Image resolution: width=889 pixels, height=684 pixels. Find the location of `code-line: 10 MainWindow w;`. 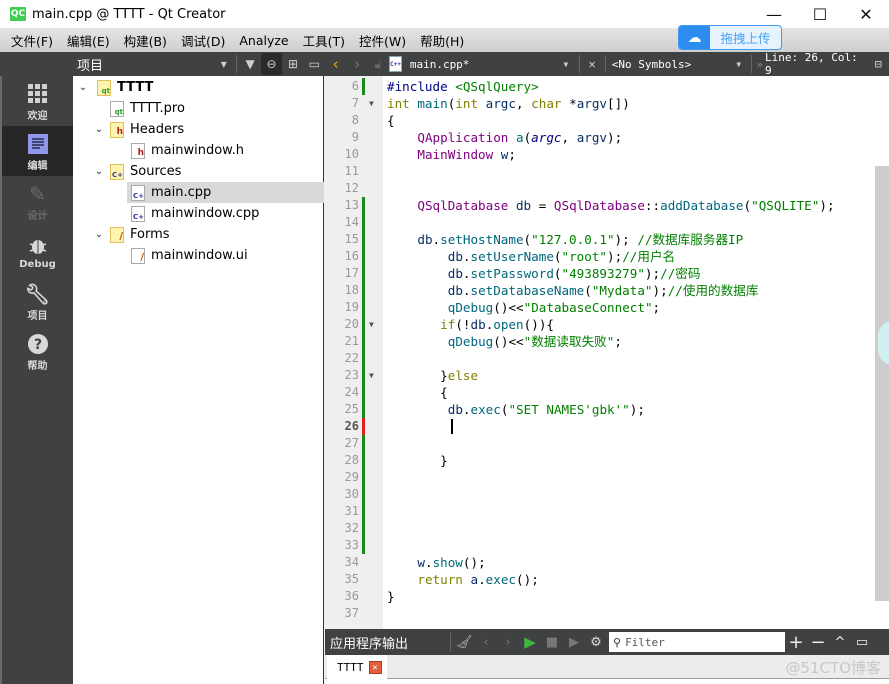

code-line: 10 MainWindow w; is located at coordinates (607, 154).